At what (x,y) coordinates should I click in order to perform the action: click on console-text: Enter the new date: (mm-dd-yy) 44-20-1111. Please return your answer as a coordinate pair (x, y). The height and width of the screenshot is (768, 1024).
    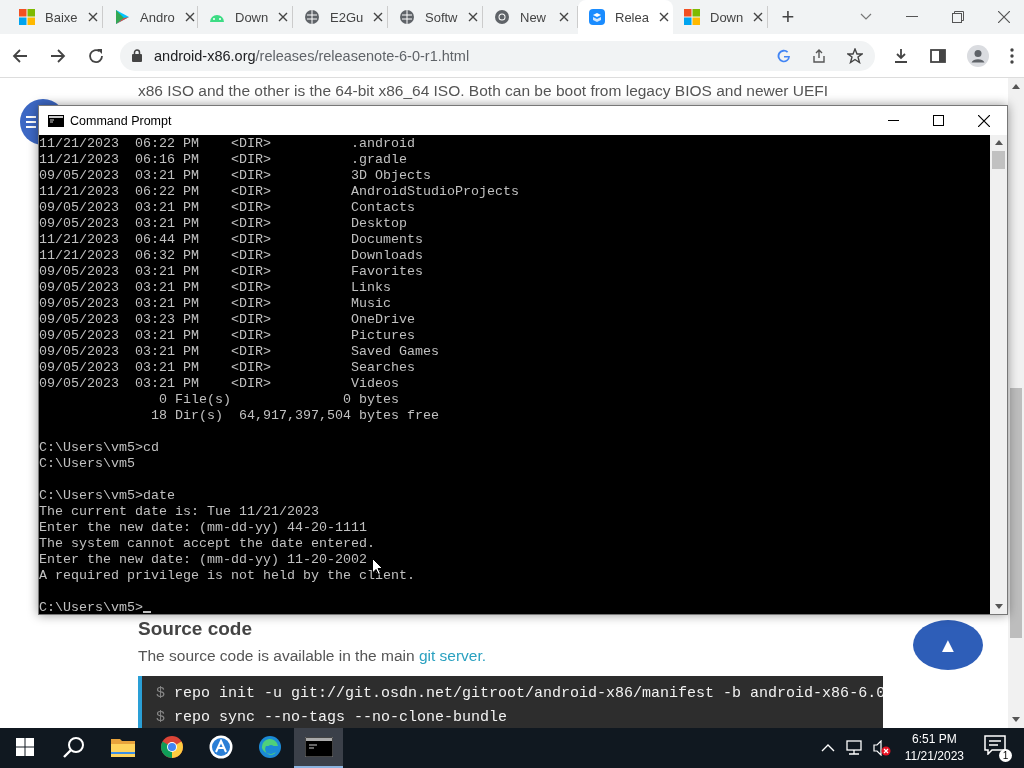
    Looking at the image, I should click on (203, 527).